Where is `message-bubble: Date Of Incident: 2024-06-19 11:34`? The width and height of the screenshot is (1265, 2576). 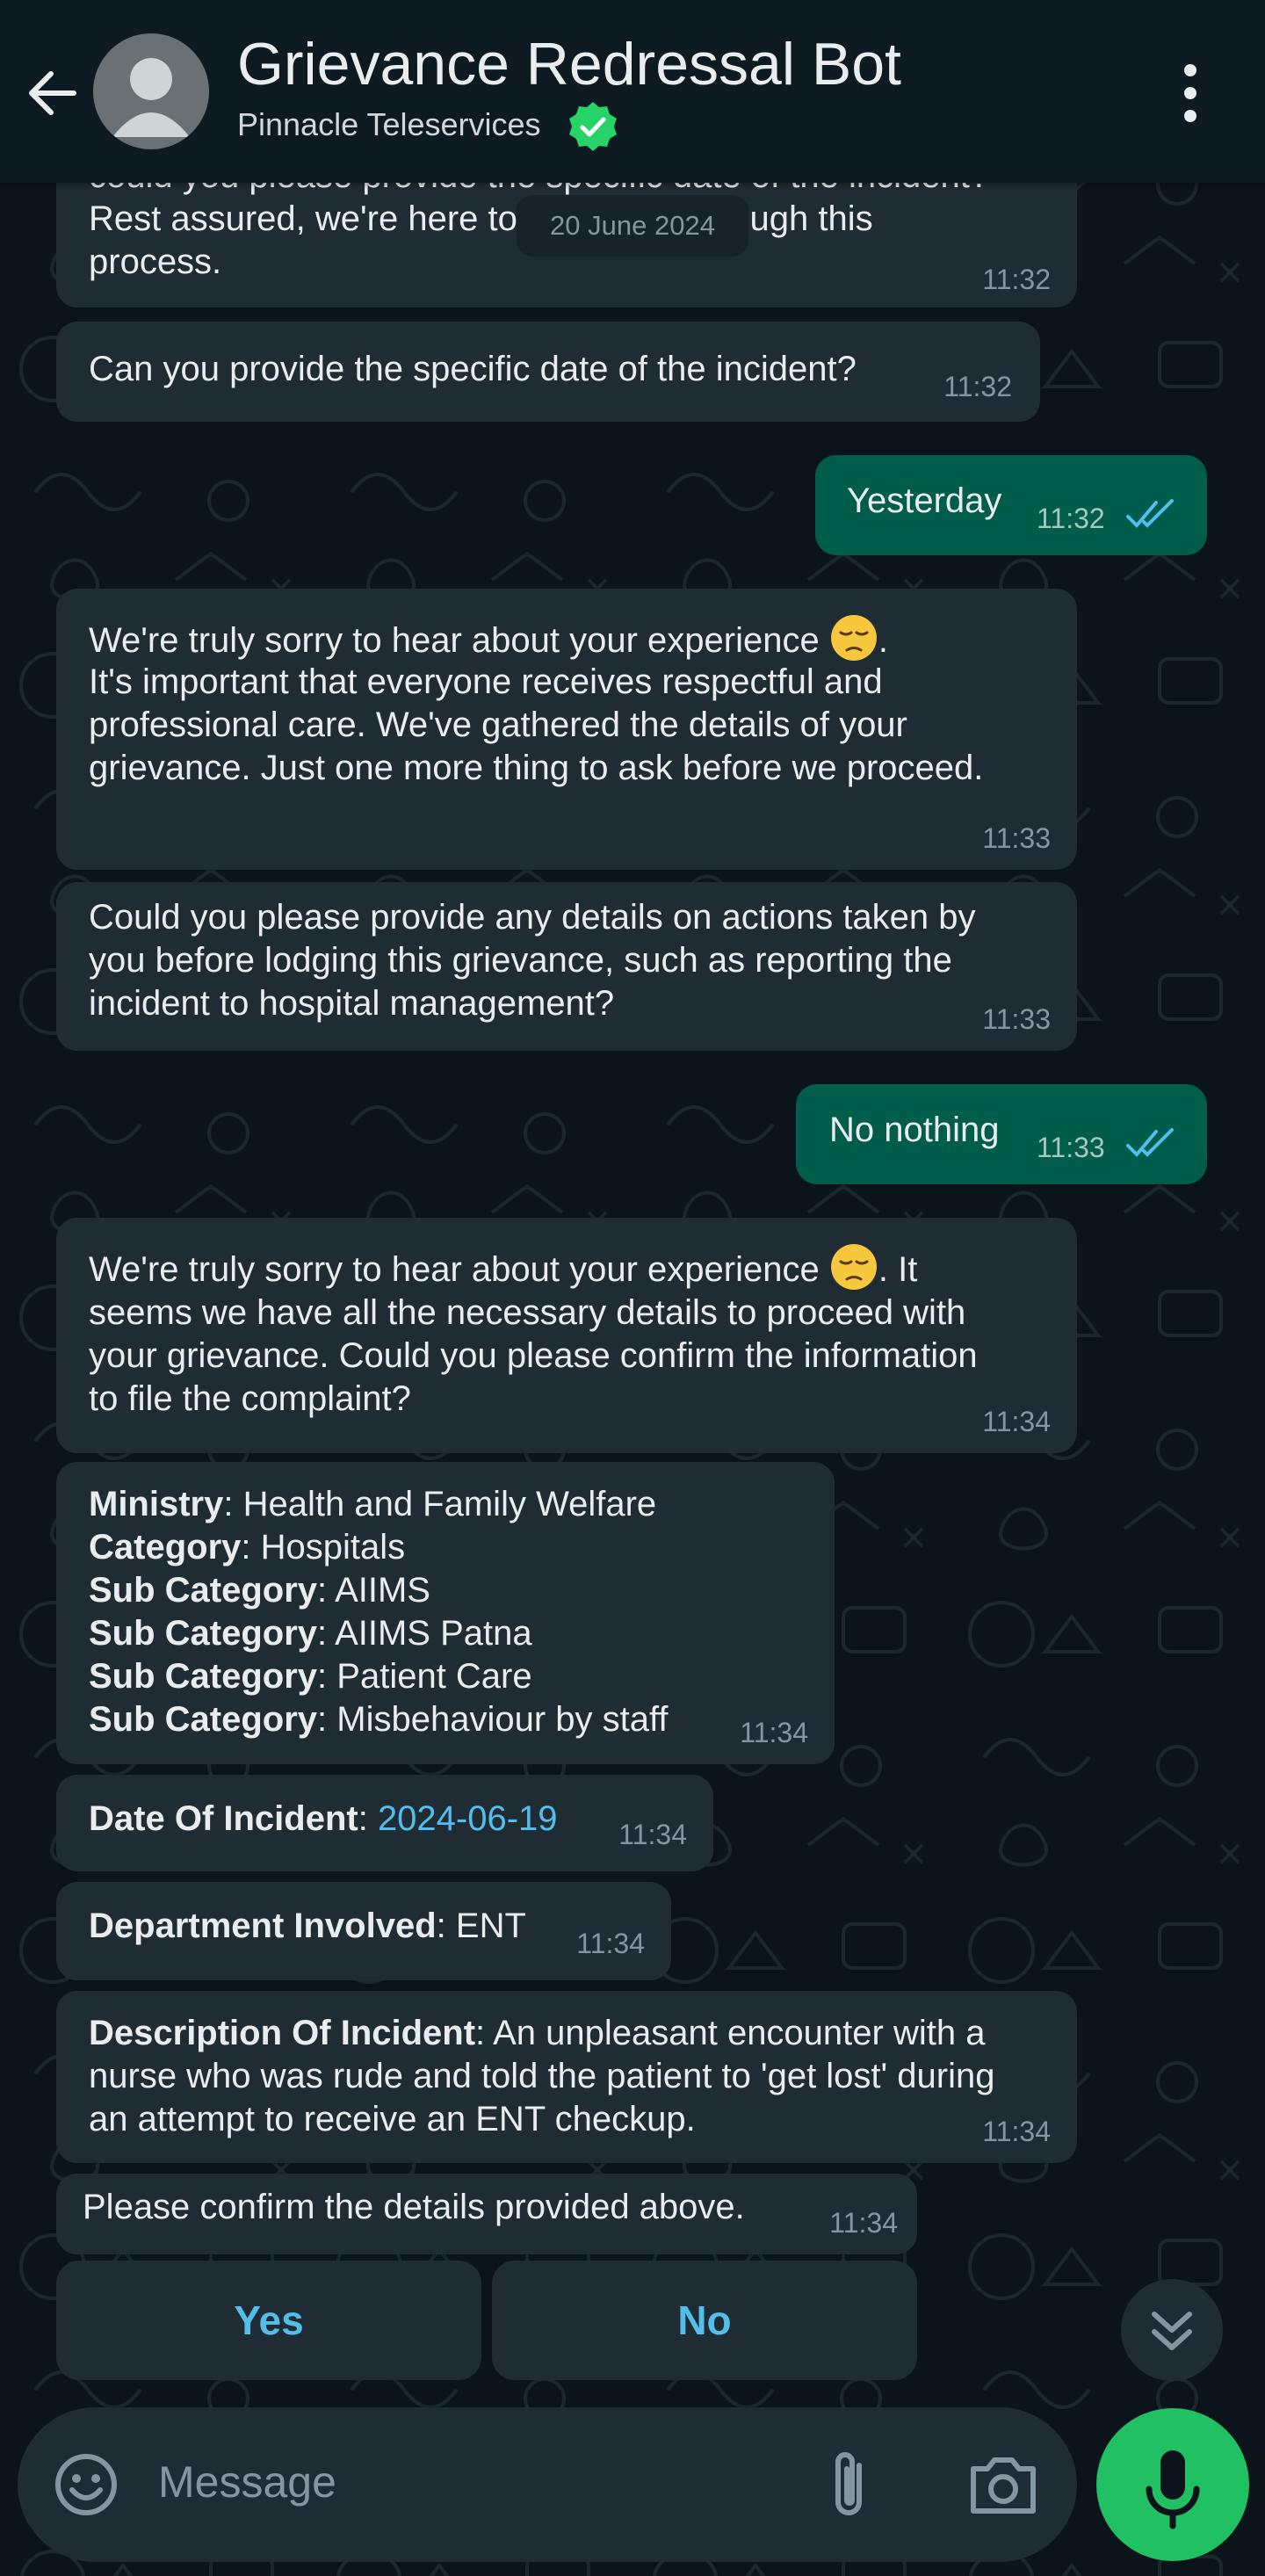
message-bubble: Date Of Incident: 2024-06-19 11:34 is located at coordinates (384, 1823).